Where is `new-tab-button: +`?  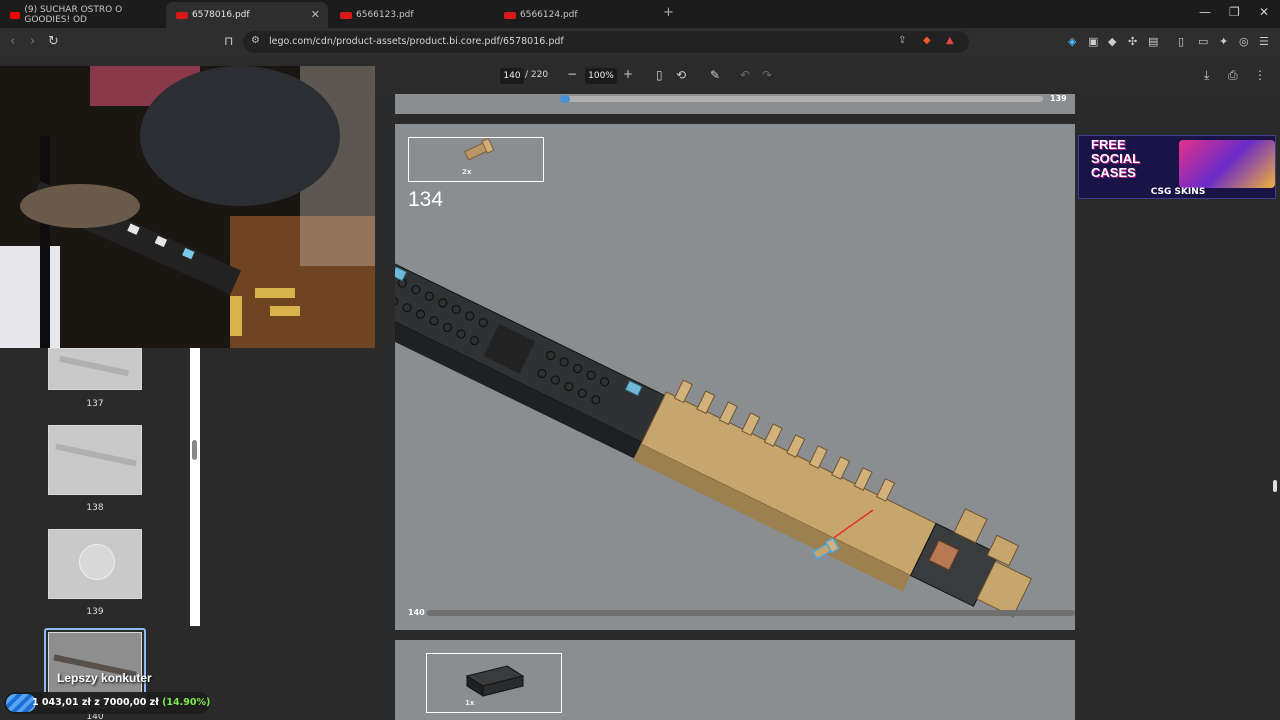 new-tab-button: + is located at coordinates (668, 12).